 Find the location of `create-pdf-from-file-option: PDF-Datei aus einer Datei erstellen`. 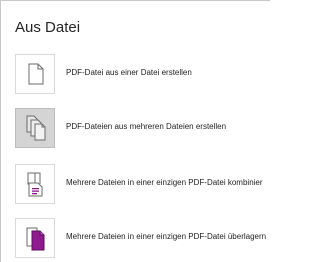

create-pdf-from-file-option: PDF-Datei aus einer Datei erstellen is located at coordinates (150, 76).